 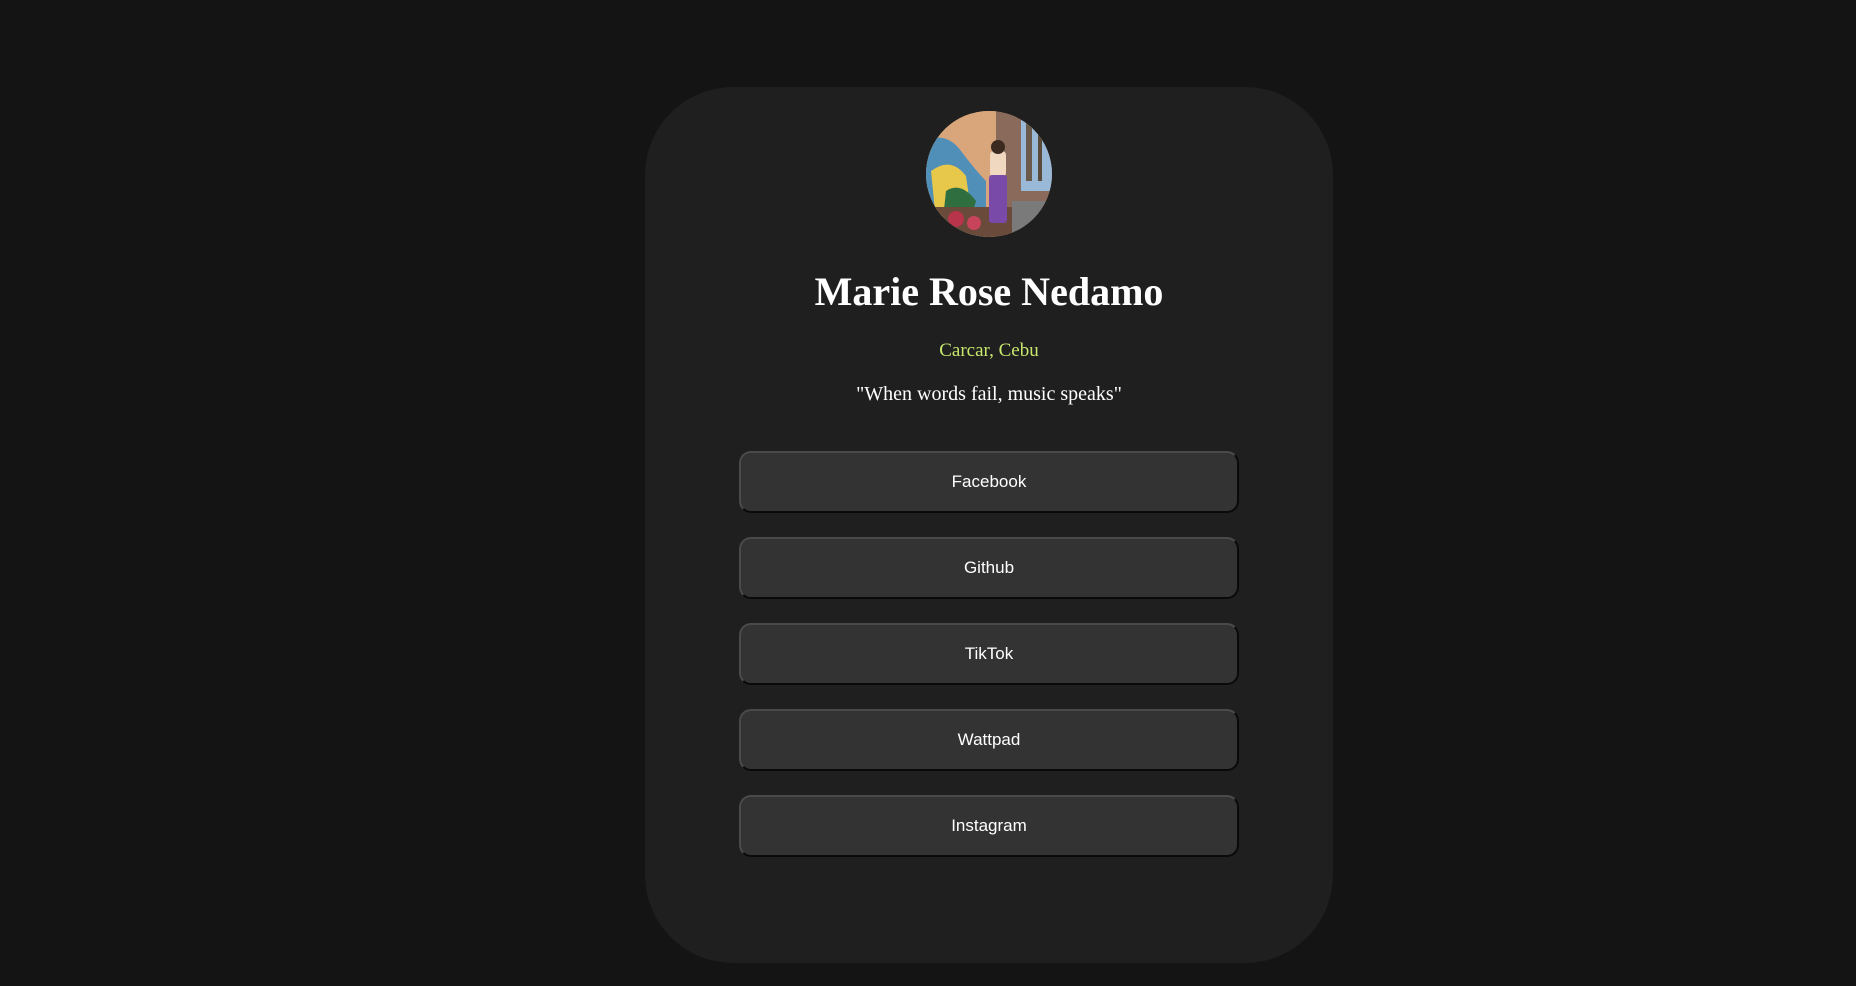 What do you see at coordinates (989, 568) in the screenshot?
I see `github-link-button: Github` at bounding box center [989, 568].